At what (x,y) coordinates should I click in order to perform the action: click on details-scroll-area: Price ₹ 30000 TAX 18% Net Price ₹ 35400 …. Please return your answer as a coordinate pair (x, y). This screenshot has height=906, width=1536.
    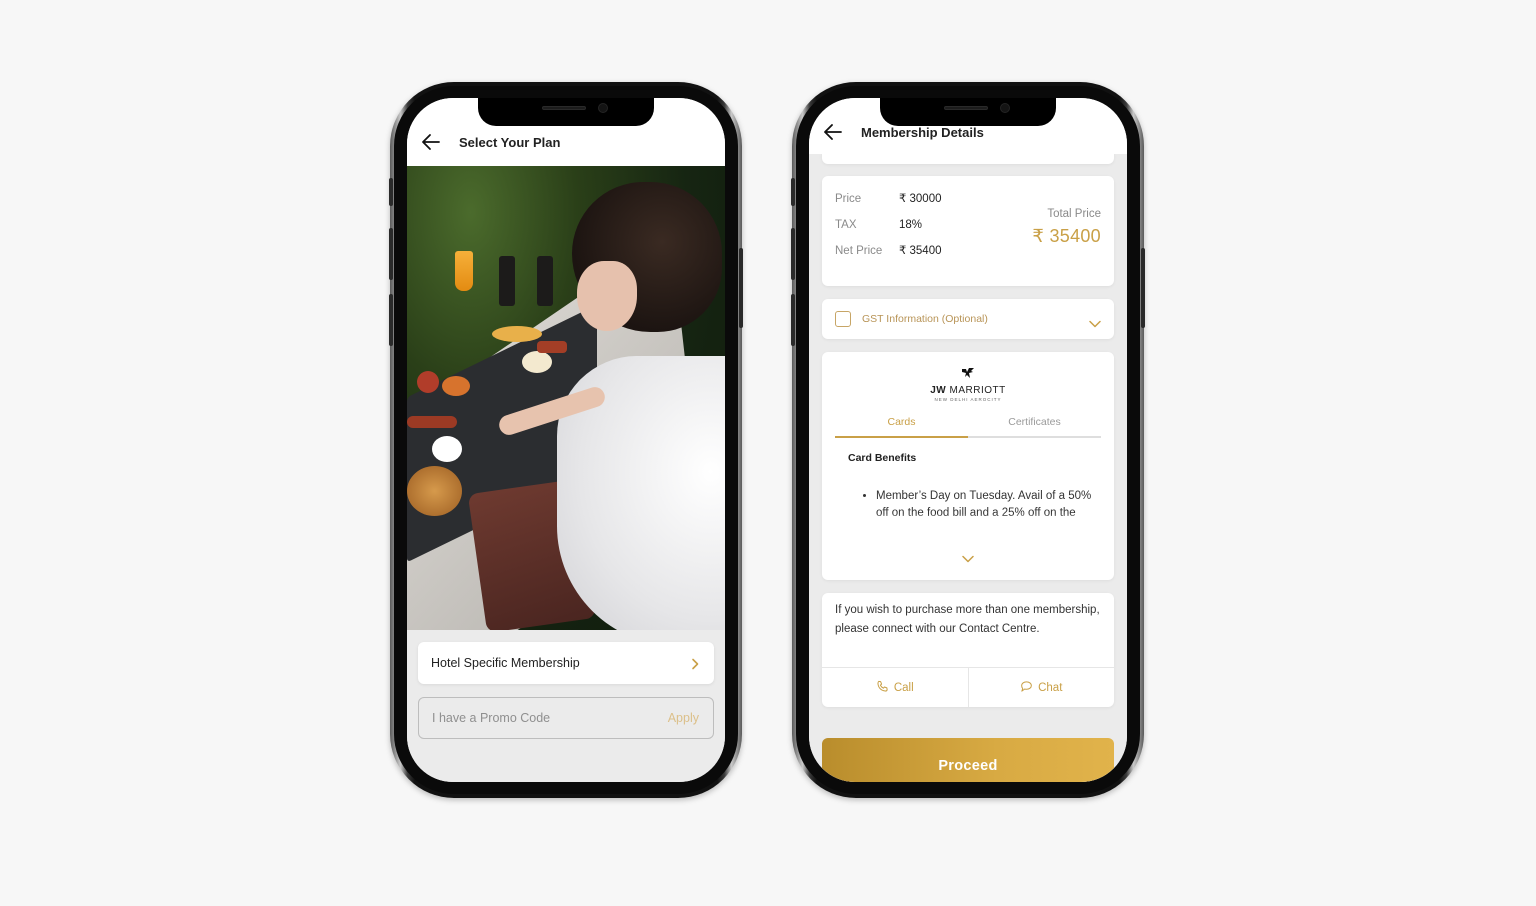
    Looking at the image, I should click on (968, 467).